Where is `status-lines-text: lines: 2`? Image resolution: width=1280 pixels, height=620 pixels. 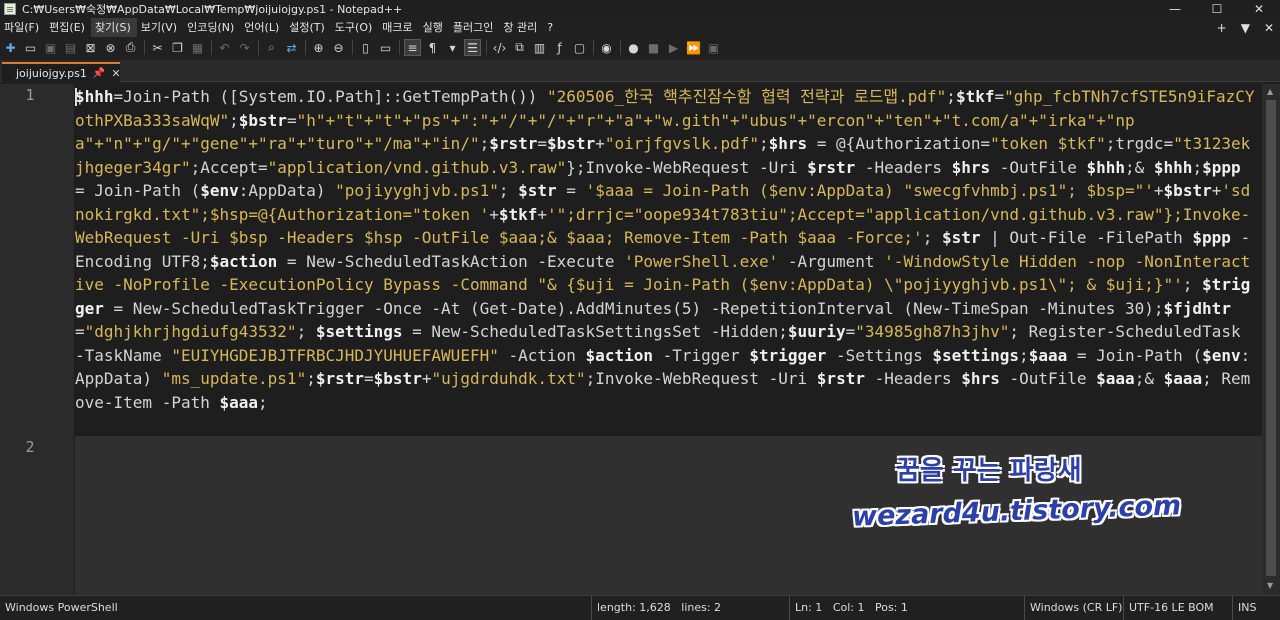 status-lines-text: lines: 2 is located at coordinates (701, 607).